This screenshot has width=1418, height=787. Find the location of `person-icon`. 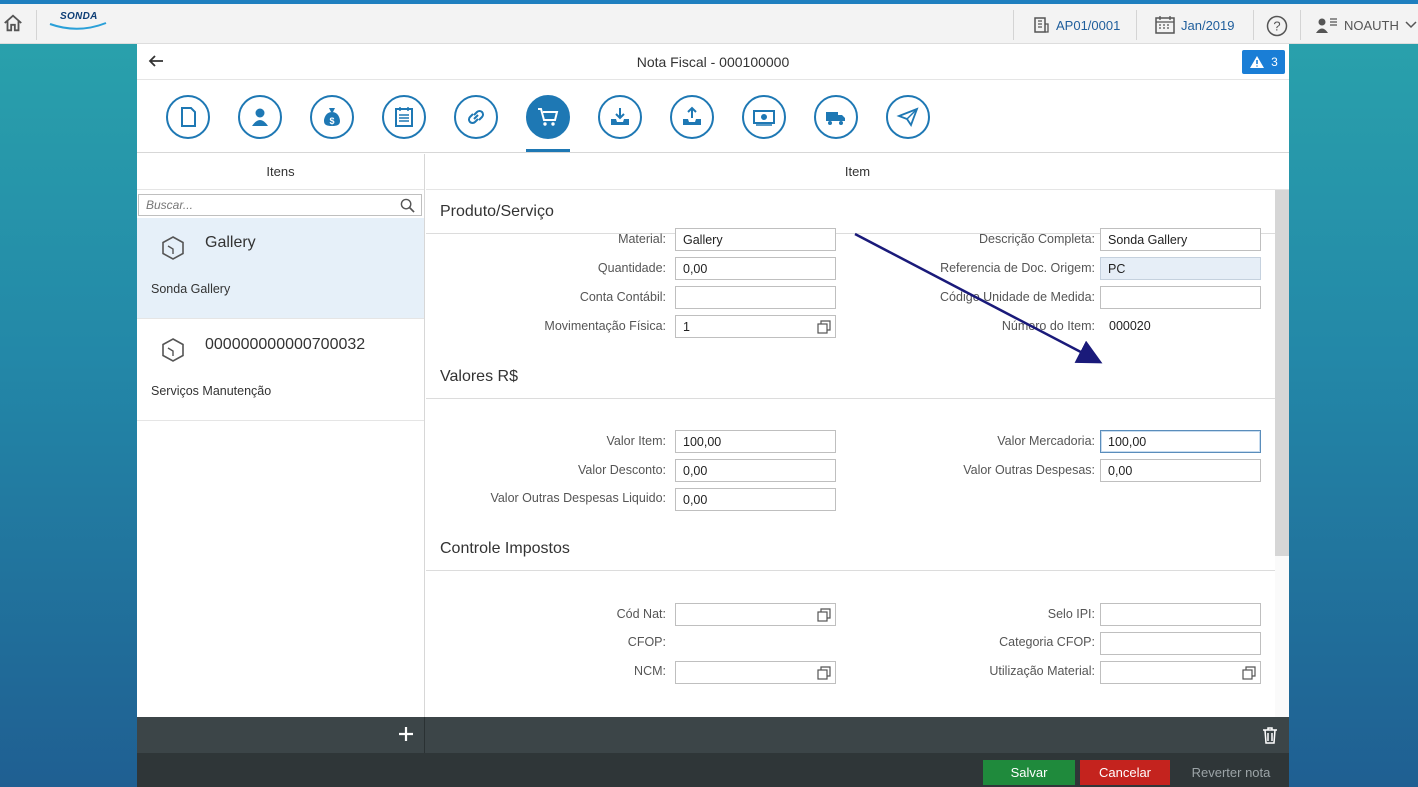

person-icon is located at coordinates (260, 117).